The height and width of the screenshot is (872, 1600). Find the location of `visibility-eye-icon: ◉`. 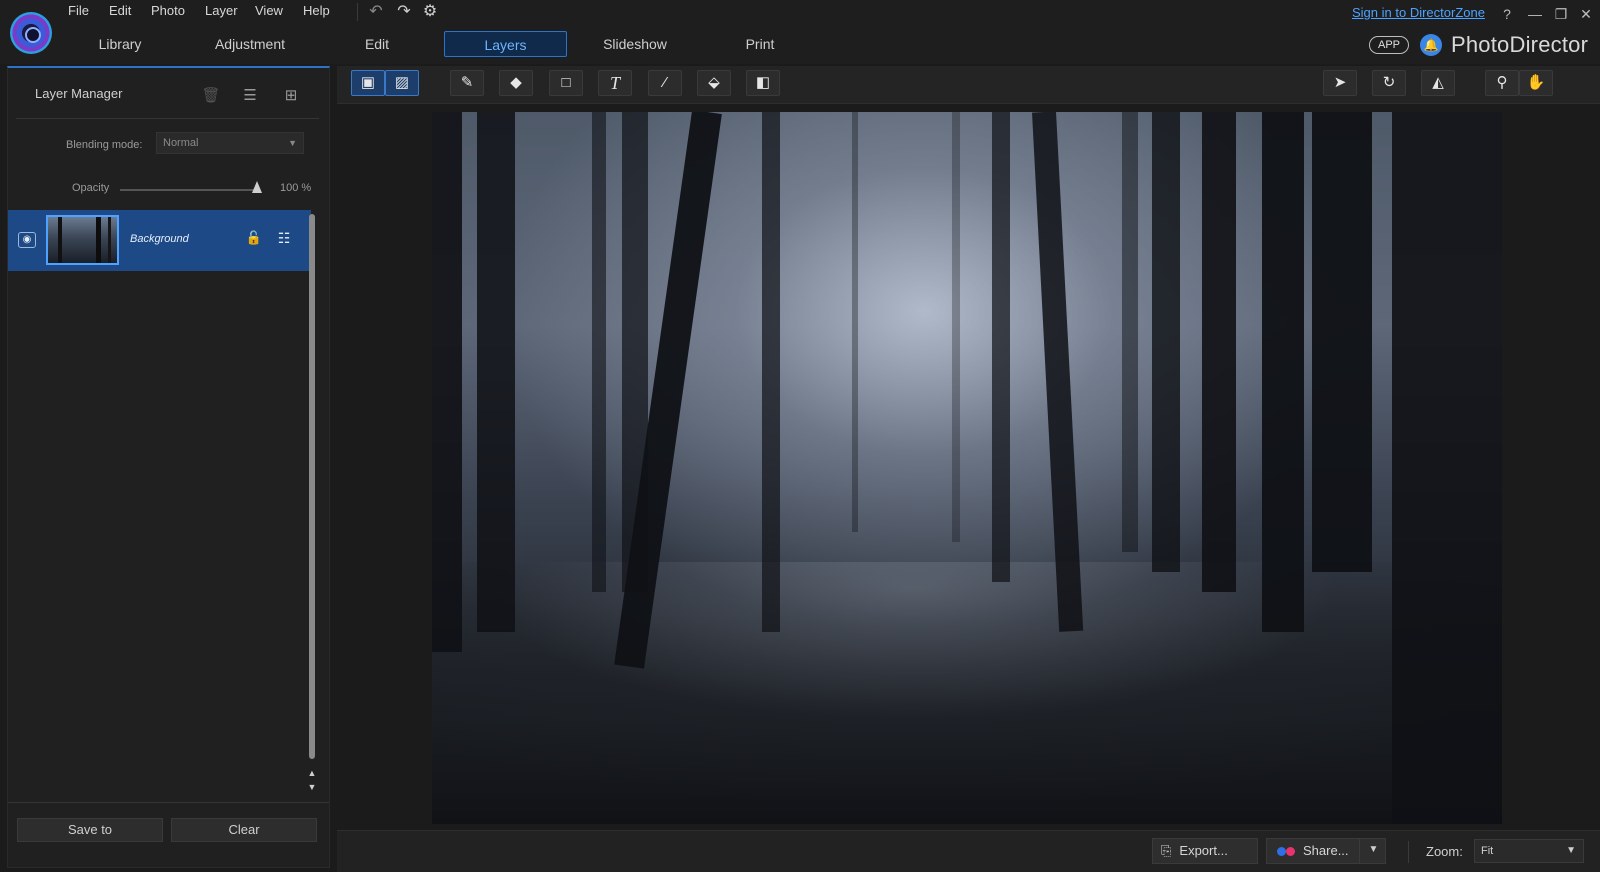

visibility-eye-icon: ◉ is located at coordinates (27, 240).